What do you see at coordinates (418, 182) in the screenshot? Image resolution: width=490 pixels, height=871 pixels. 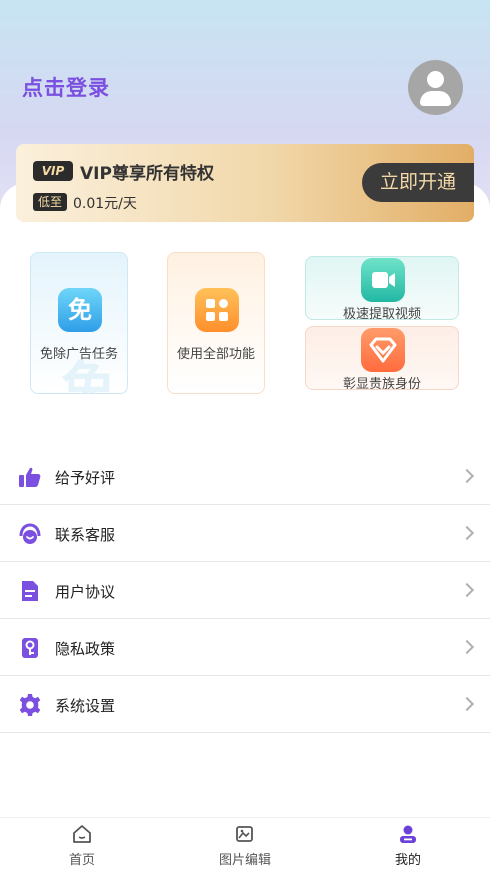 I see `open-vip-button: 立即开通` at bounding box center [418, 182].